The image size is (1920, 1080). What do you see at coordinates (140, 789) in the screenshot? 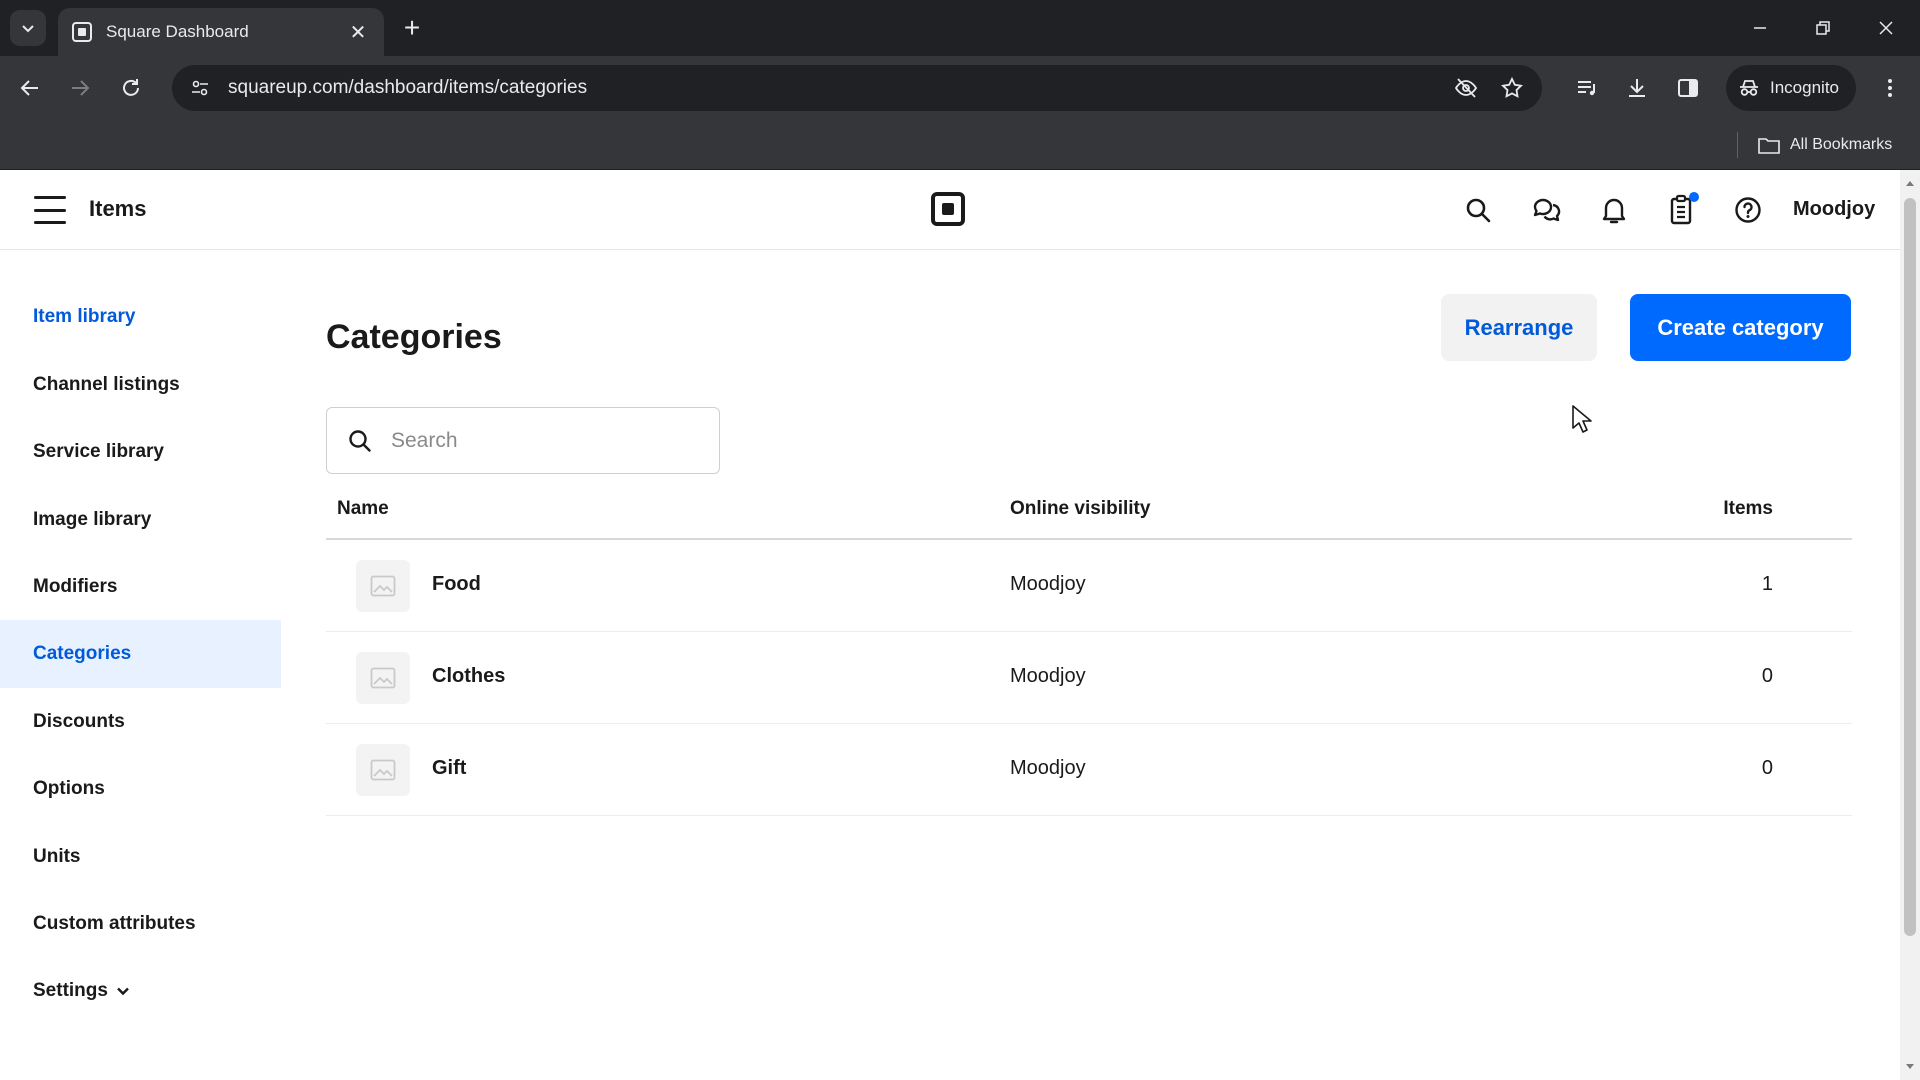
I see `sidebar-item-options: Options` at bounding box center [140, 789].